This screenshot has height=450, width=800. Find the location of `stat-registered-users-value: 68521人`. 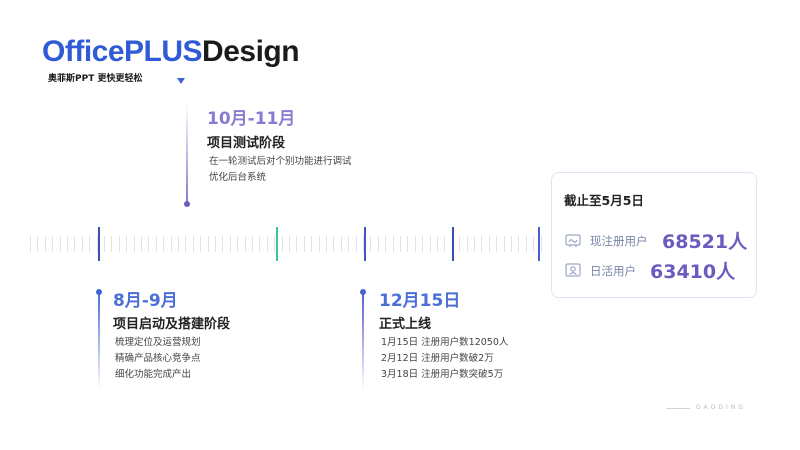

stat-registered-users-value: 68521人 is located at coordinates (705, 242).